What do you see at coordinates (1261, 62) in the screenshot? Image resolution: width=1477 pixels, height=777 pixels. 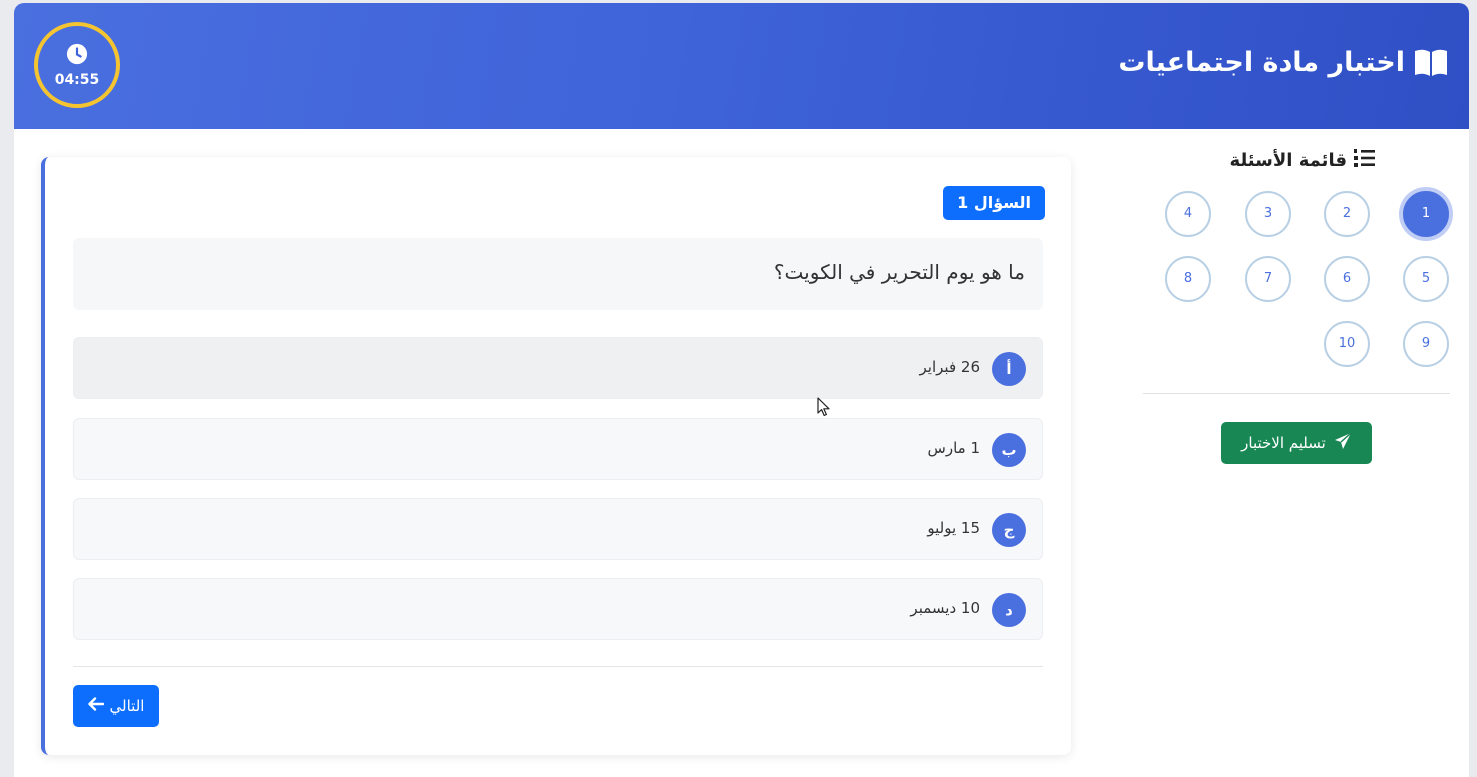 I see `page-title-text: اختبار مادة اجتماعيات` at bounding box center [1261, 62].